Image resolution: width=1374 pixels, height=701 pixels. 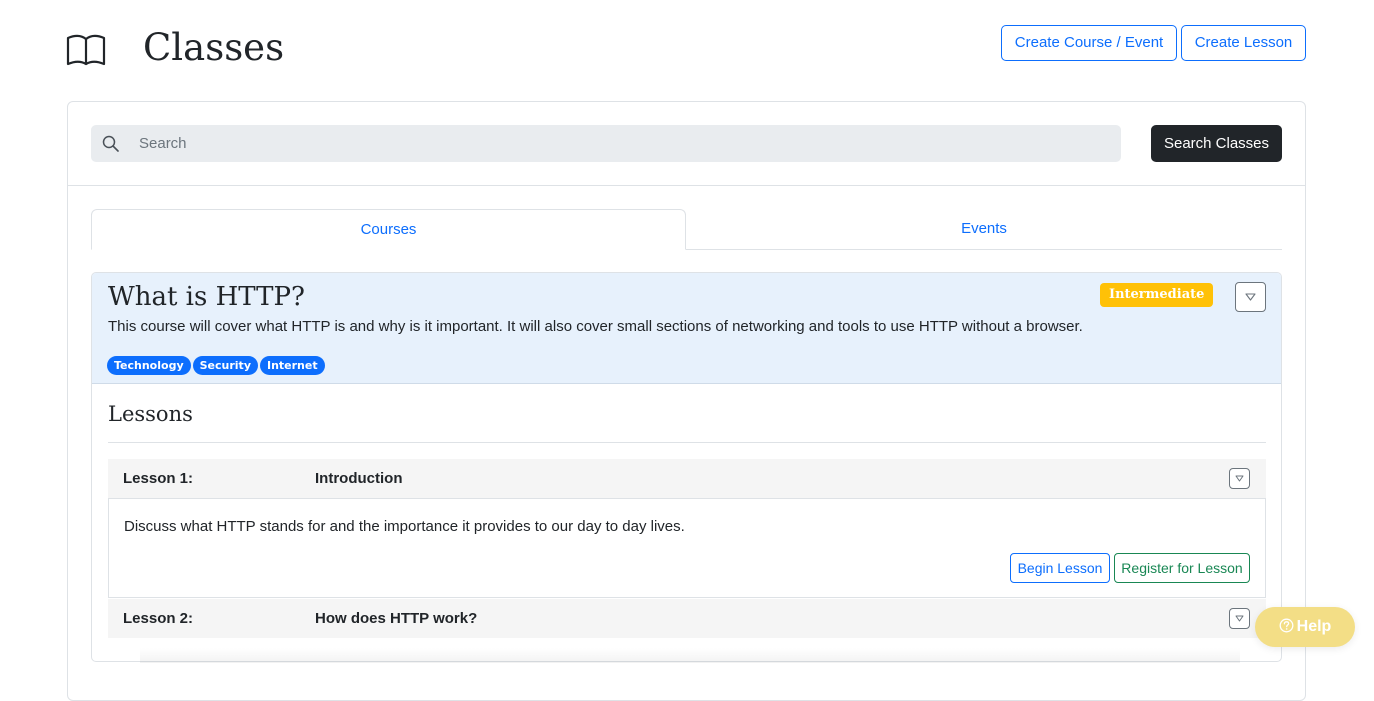 What do you see at coordinates (225, 365) in the screenshot?
I see `tag-badge: Security` at bounding box center [225, 365].